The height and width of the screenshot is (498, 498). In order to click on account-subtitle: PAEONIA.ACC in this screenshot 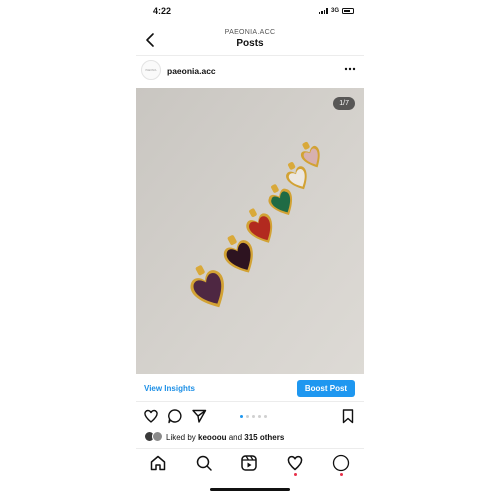, I will do `click(250, 32)`.